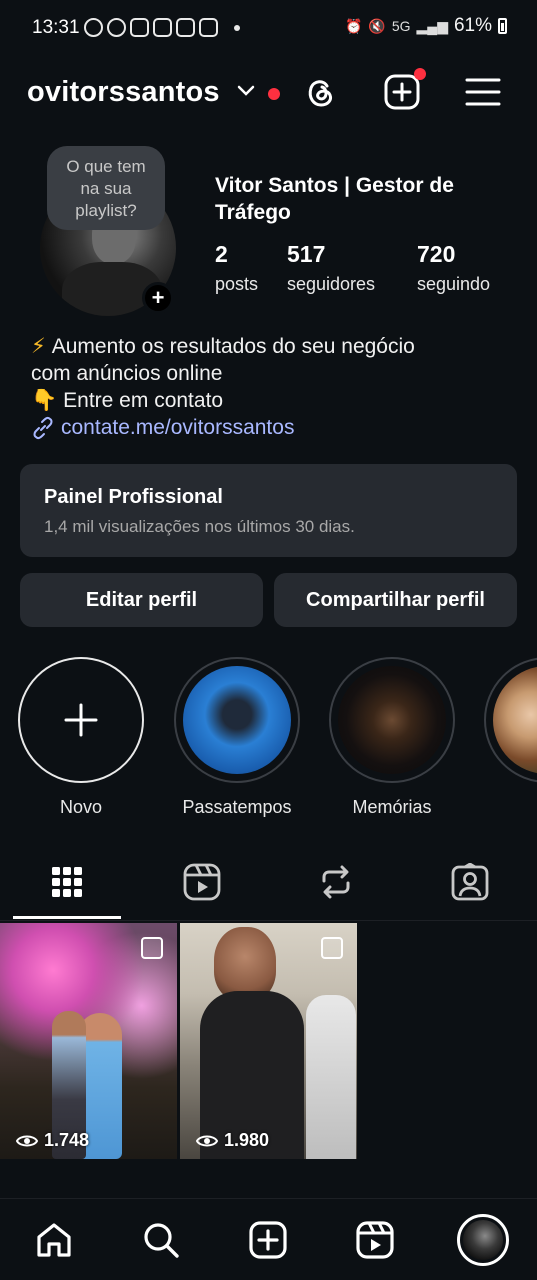 This screenshot has width=537, height=1280. I want to click on profile-content-tabs, so click(268, 883).